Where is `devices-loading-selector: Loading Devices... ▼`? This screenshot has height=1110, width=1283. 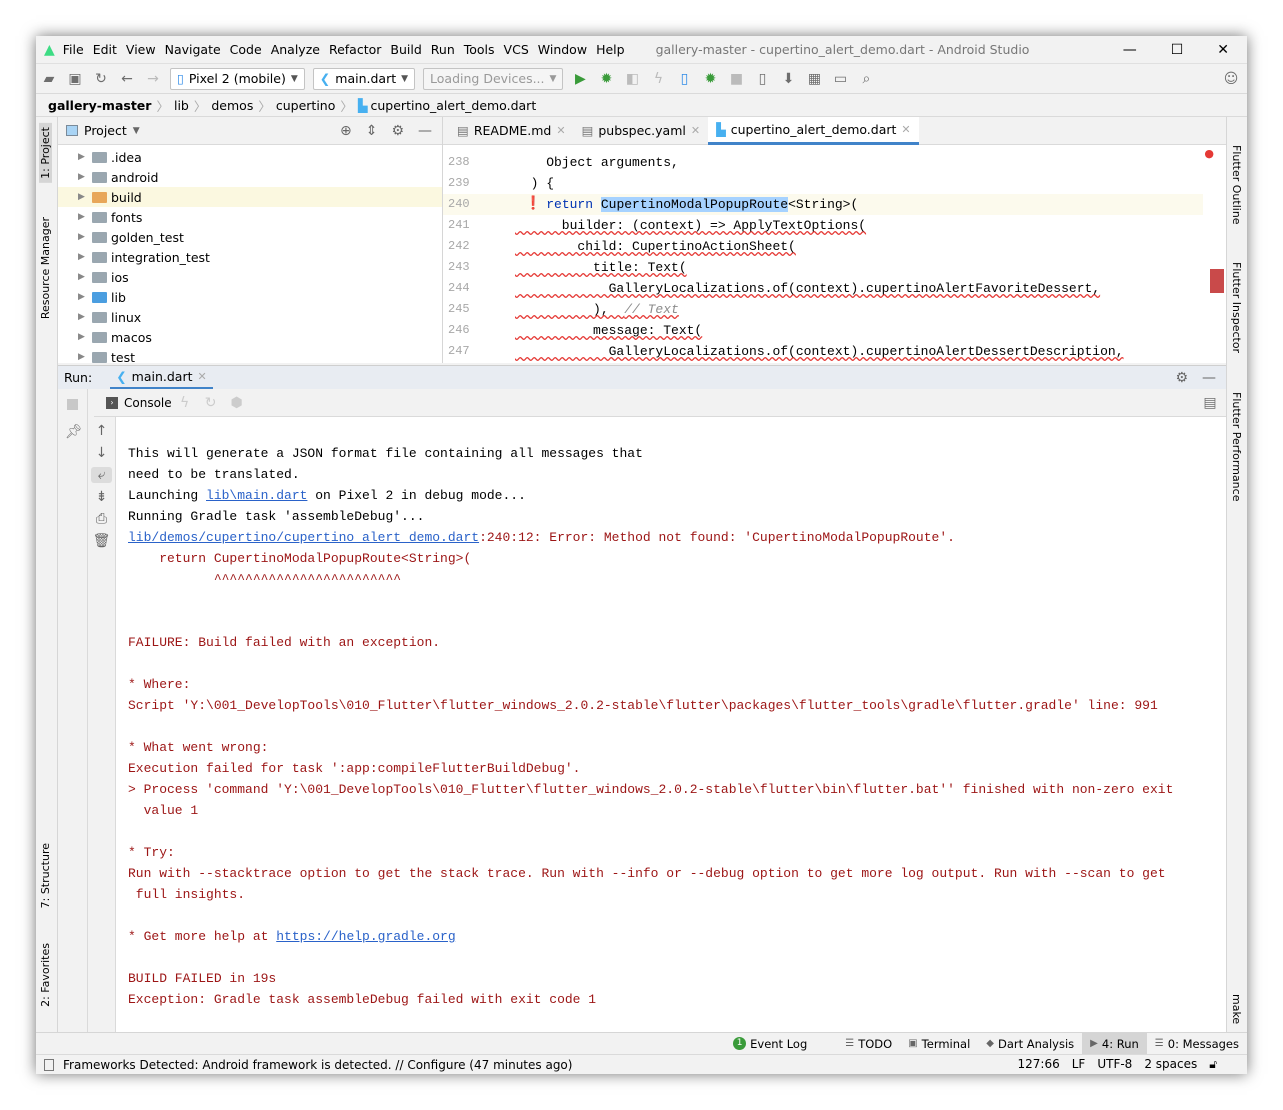 devices-loading-selector: Loading Devices... ▼ is located at coordinates (493, 78).